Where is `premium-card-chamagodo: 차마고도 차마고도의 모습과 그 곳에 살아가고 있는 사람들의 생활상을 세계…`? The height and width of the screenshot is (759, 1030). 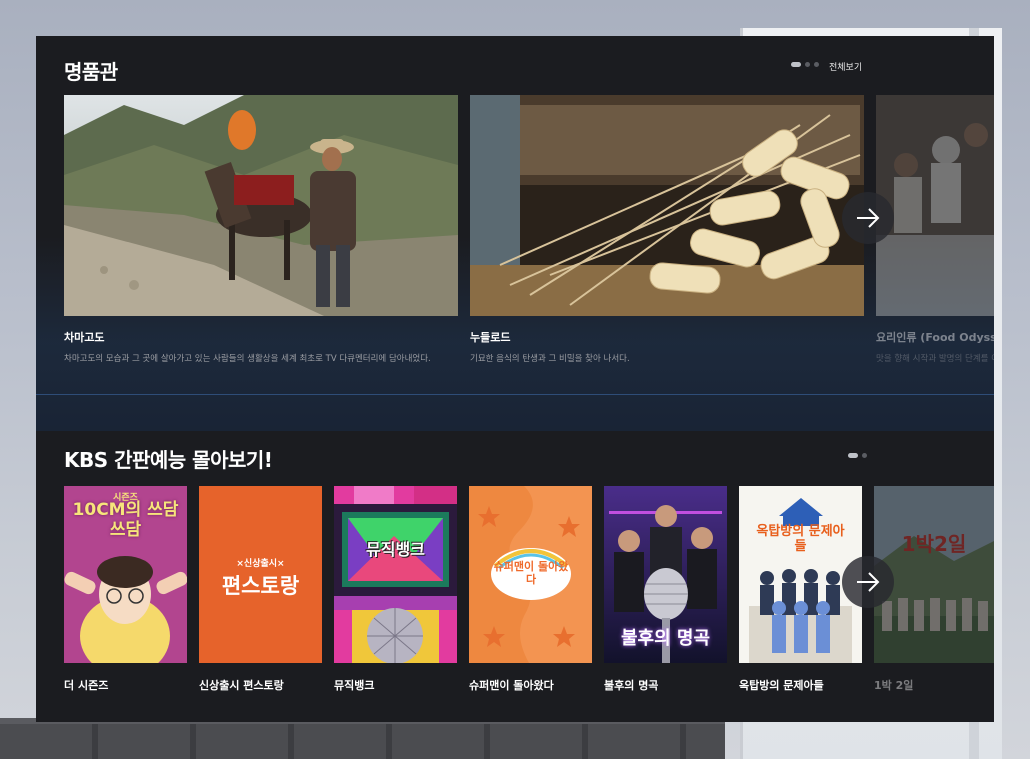
premium-card-chamagodo: 차마고도 차마고도의 모습과 그 곳에 살아가고 있는 사람들의 생활상을 세계… is located at coordinates (261, 235).